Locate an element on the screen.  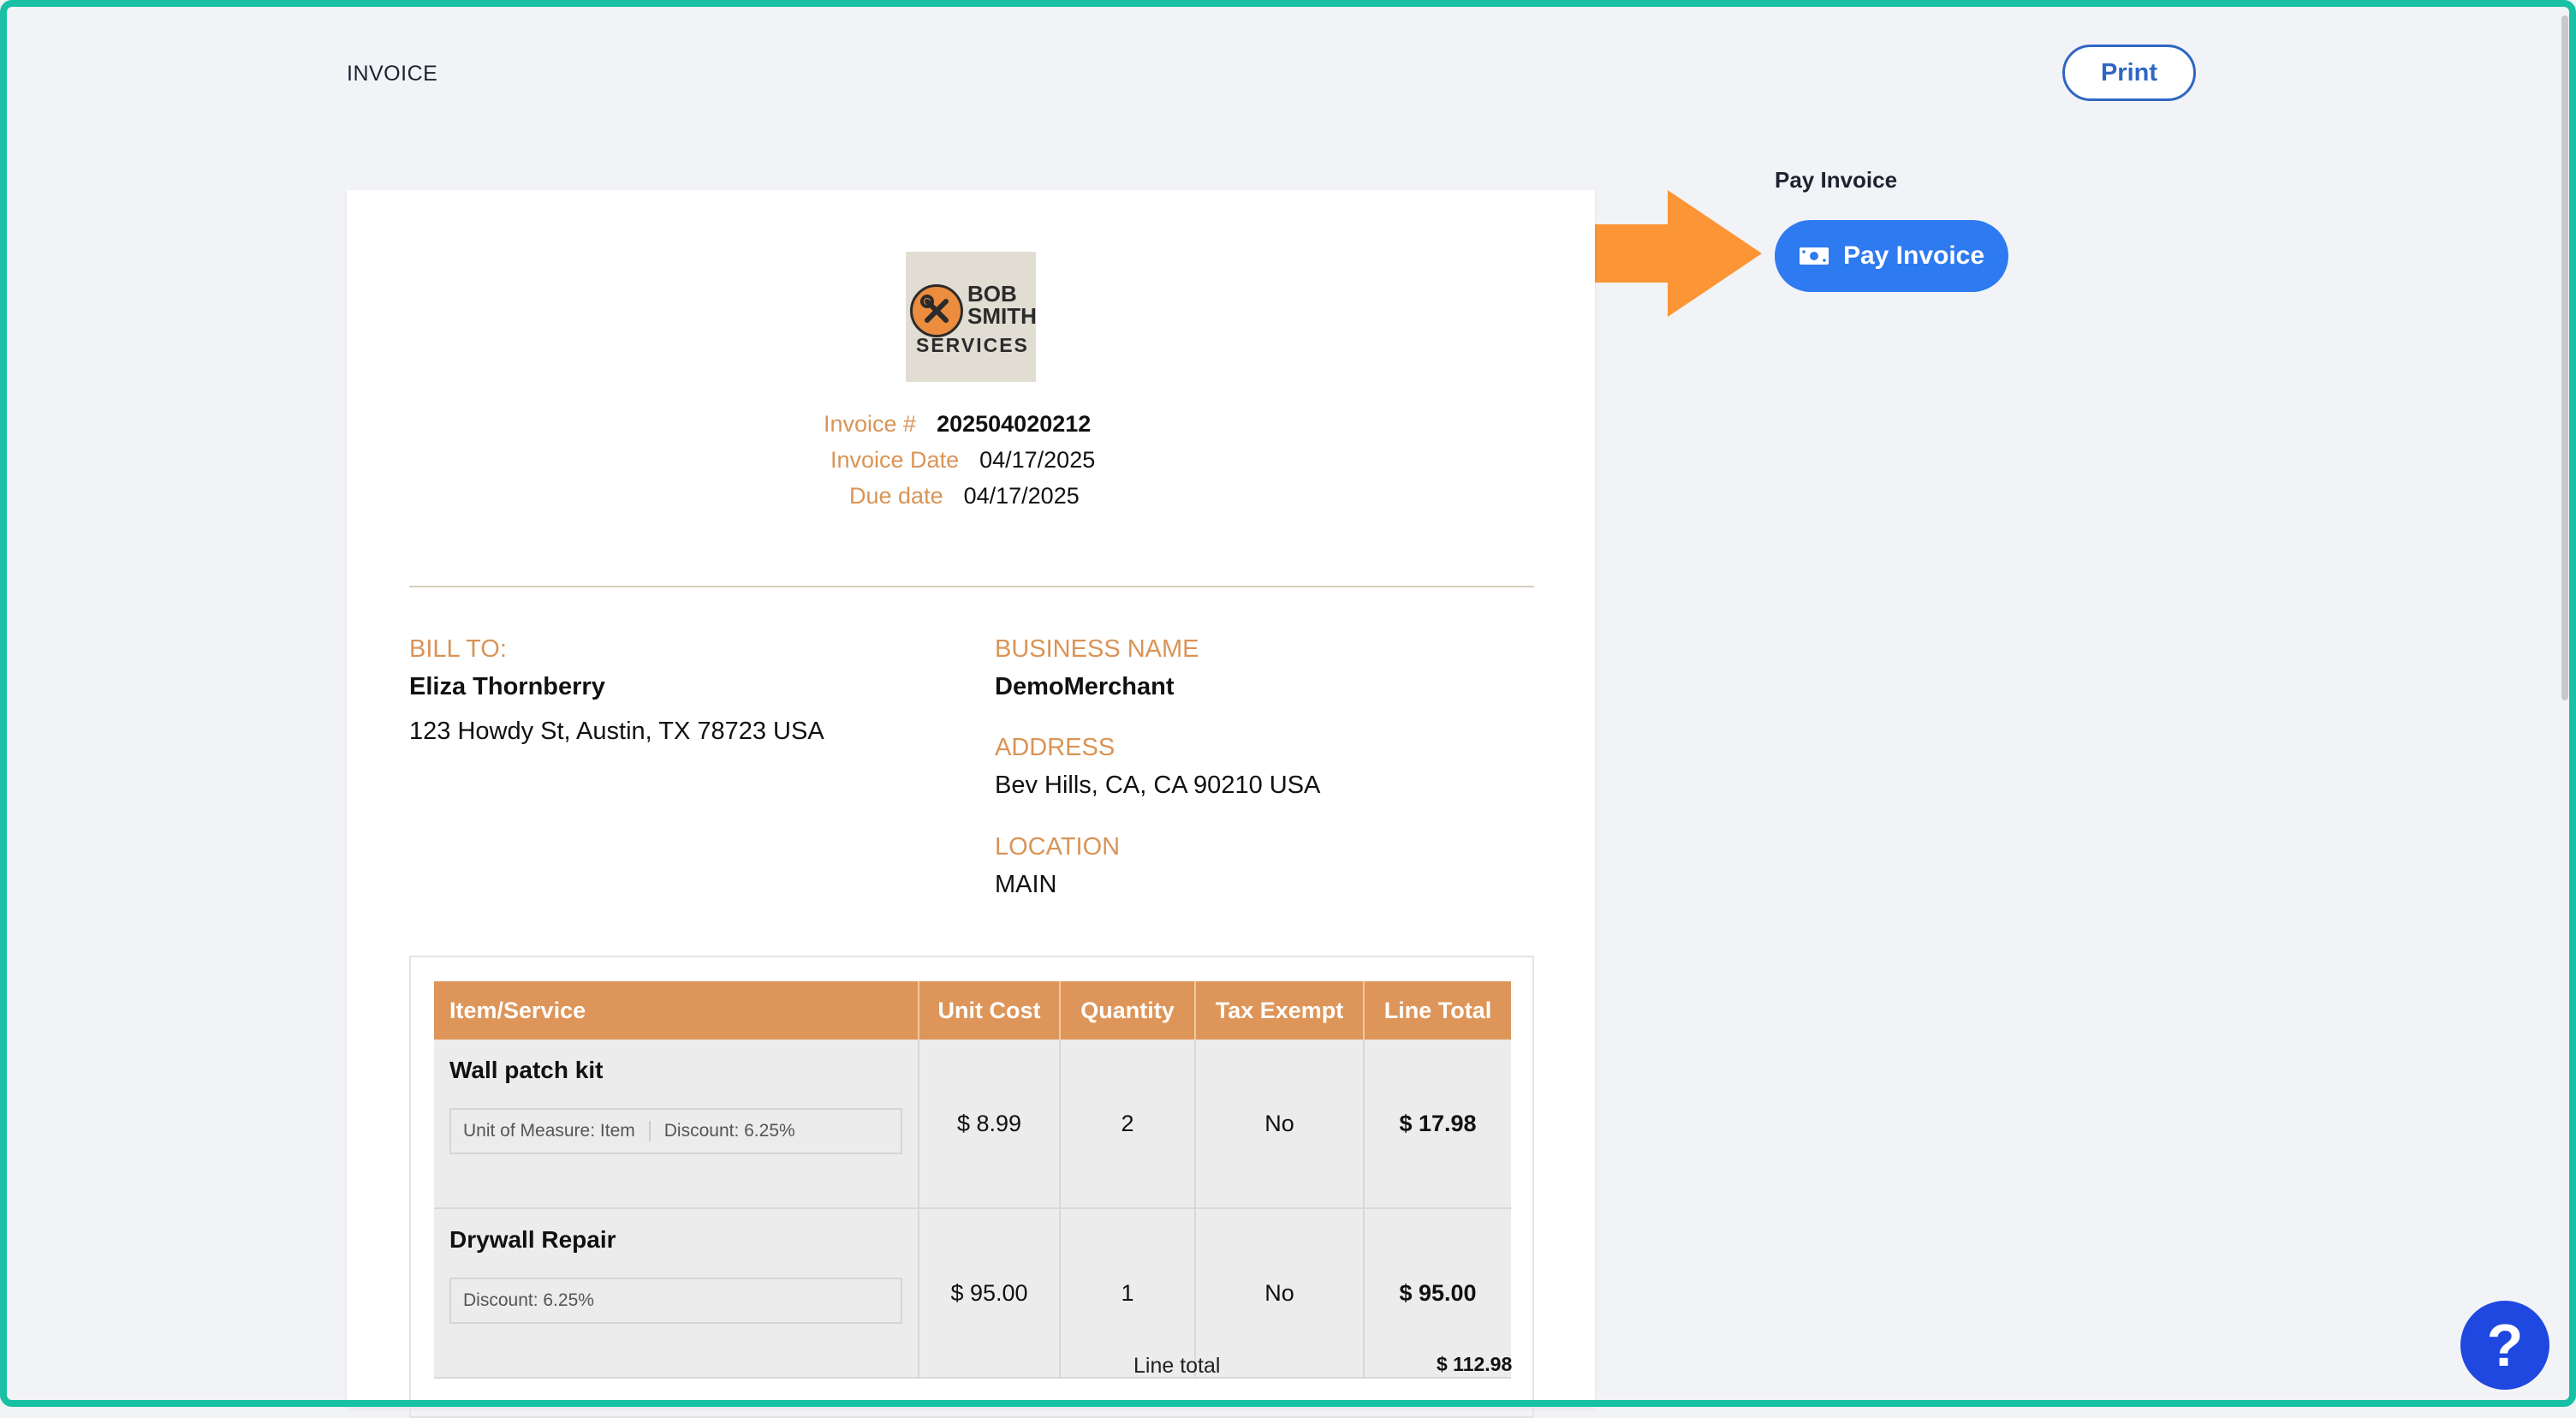
item-cell: Drywall Repair Discount: 6.25% is located at coordinates (677, 1293).